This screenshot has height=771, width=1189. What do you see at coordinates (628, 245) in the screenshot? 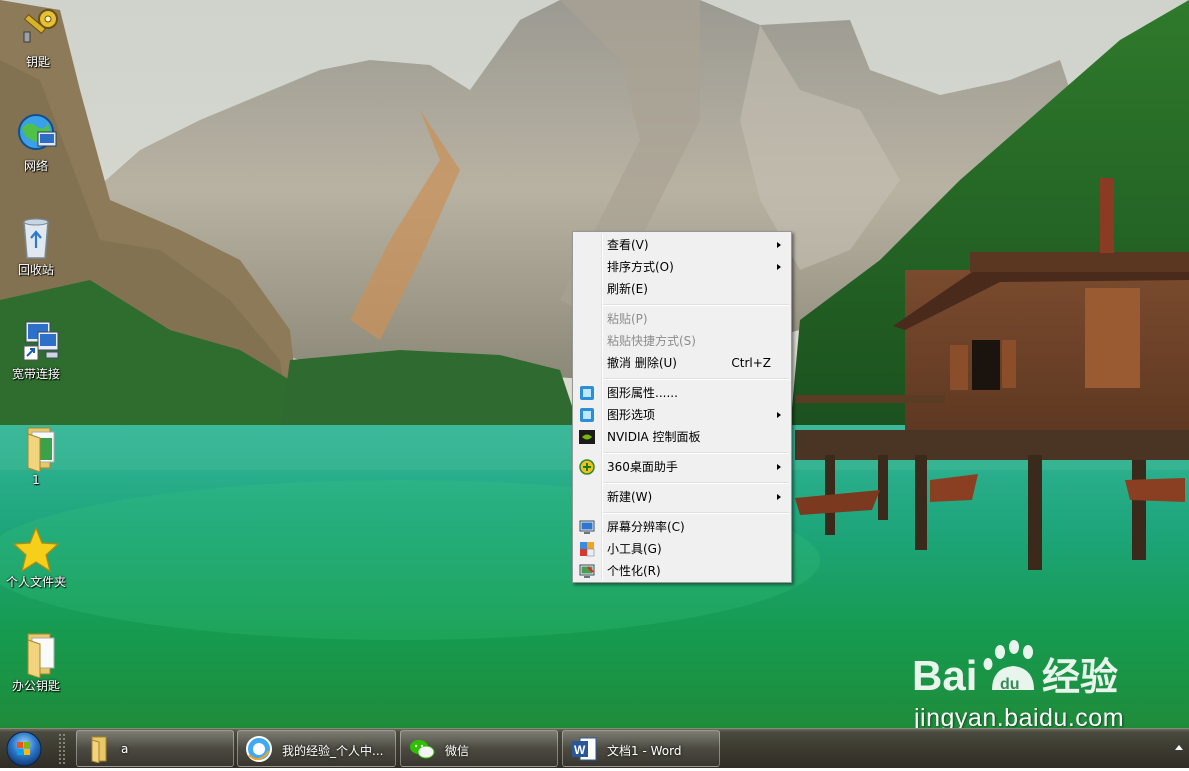
I see `menu-item-label: 查看(V)` at bounding box center [628, 245].